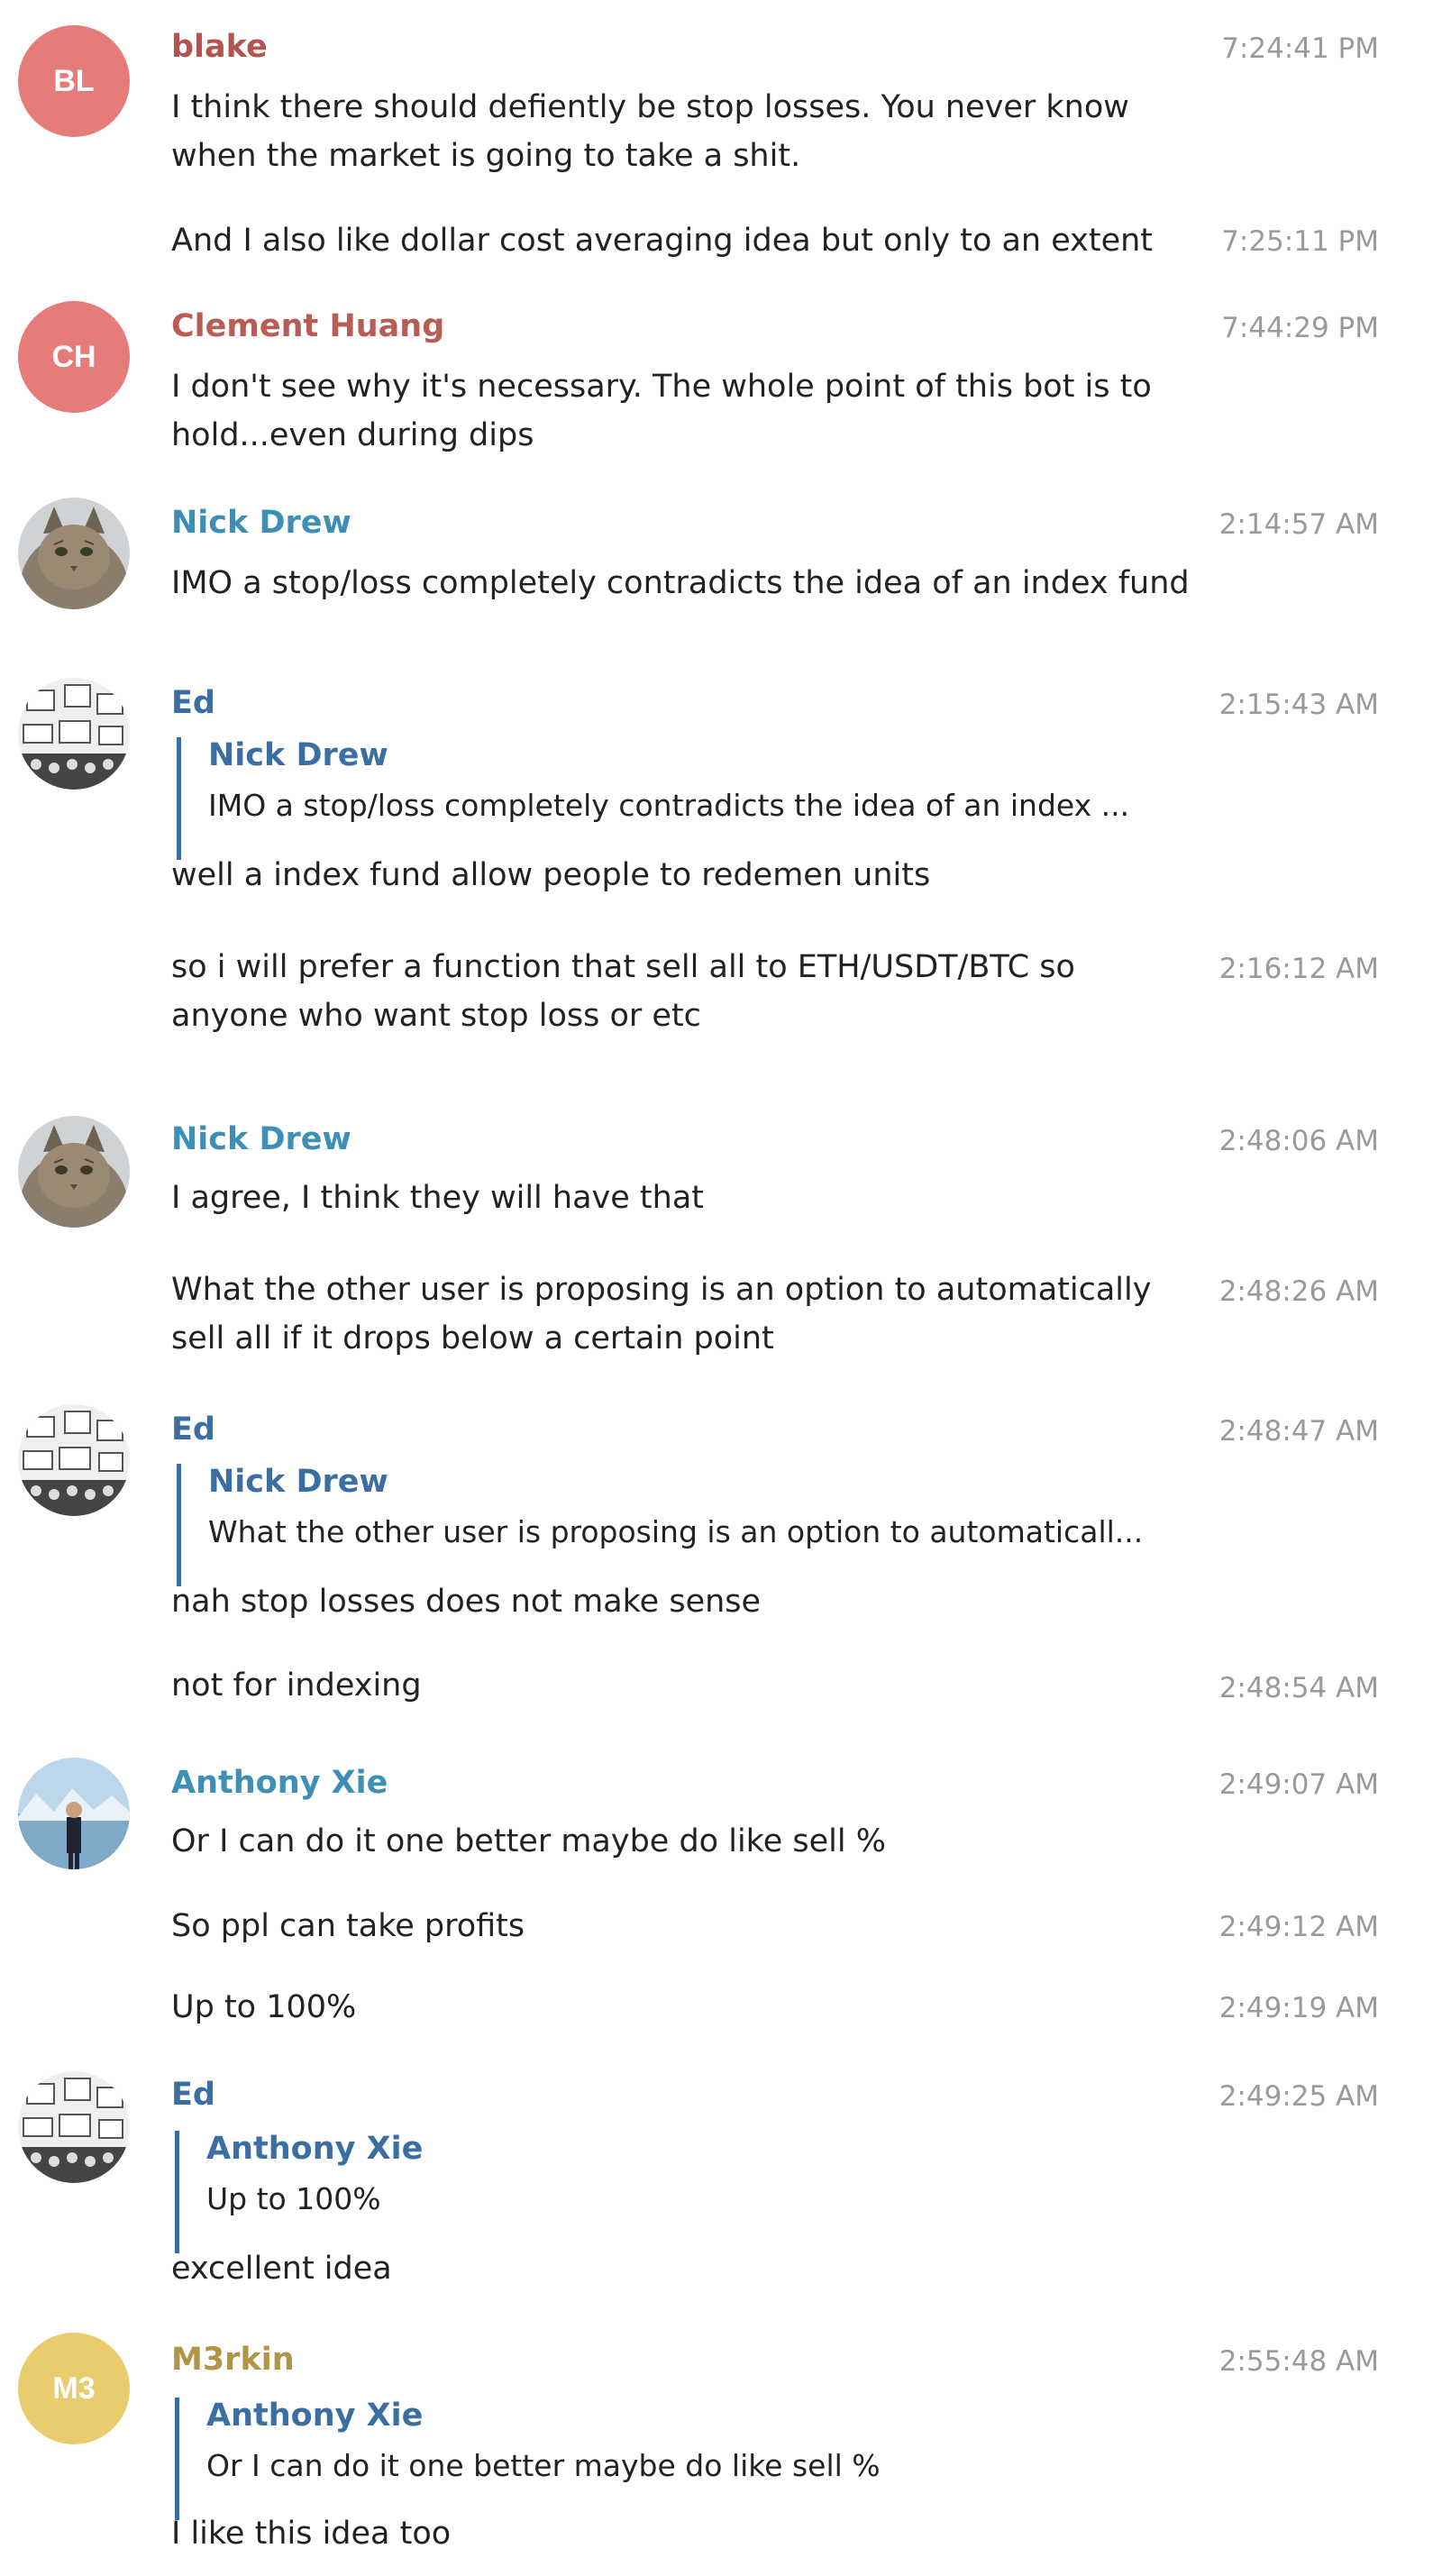  What do you see at coordinates (1298, 1291) in the screenshot?
I see `timestamp: 2:48:26 AM` at bounding box center [1298, 1291].